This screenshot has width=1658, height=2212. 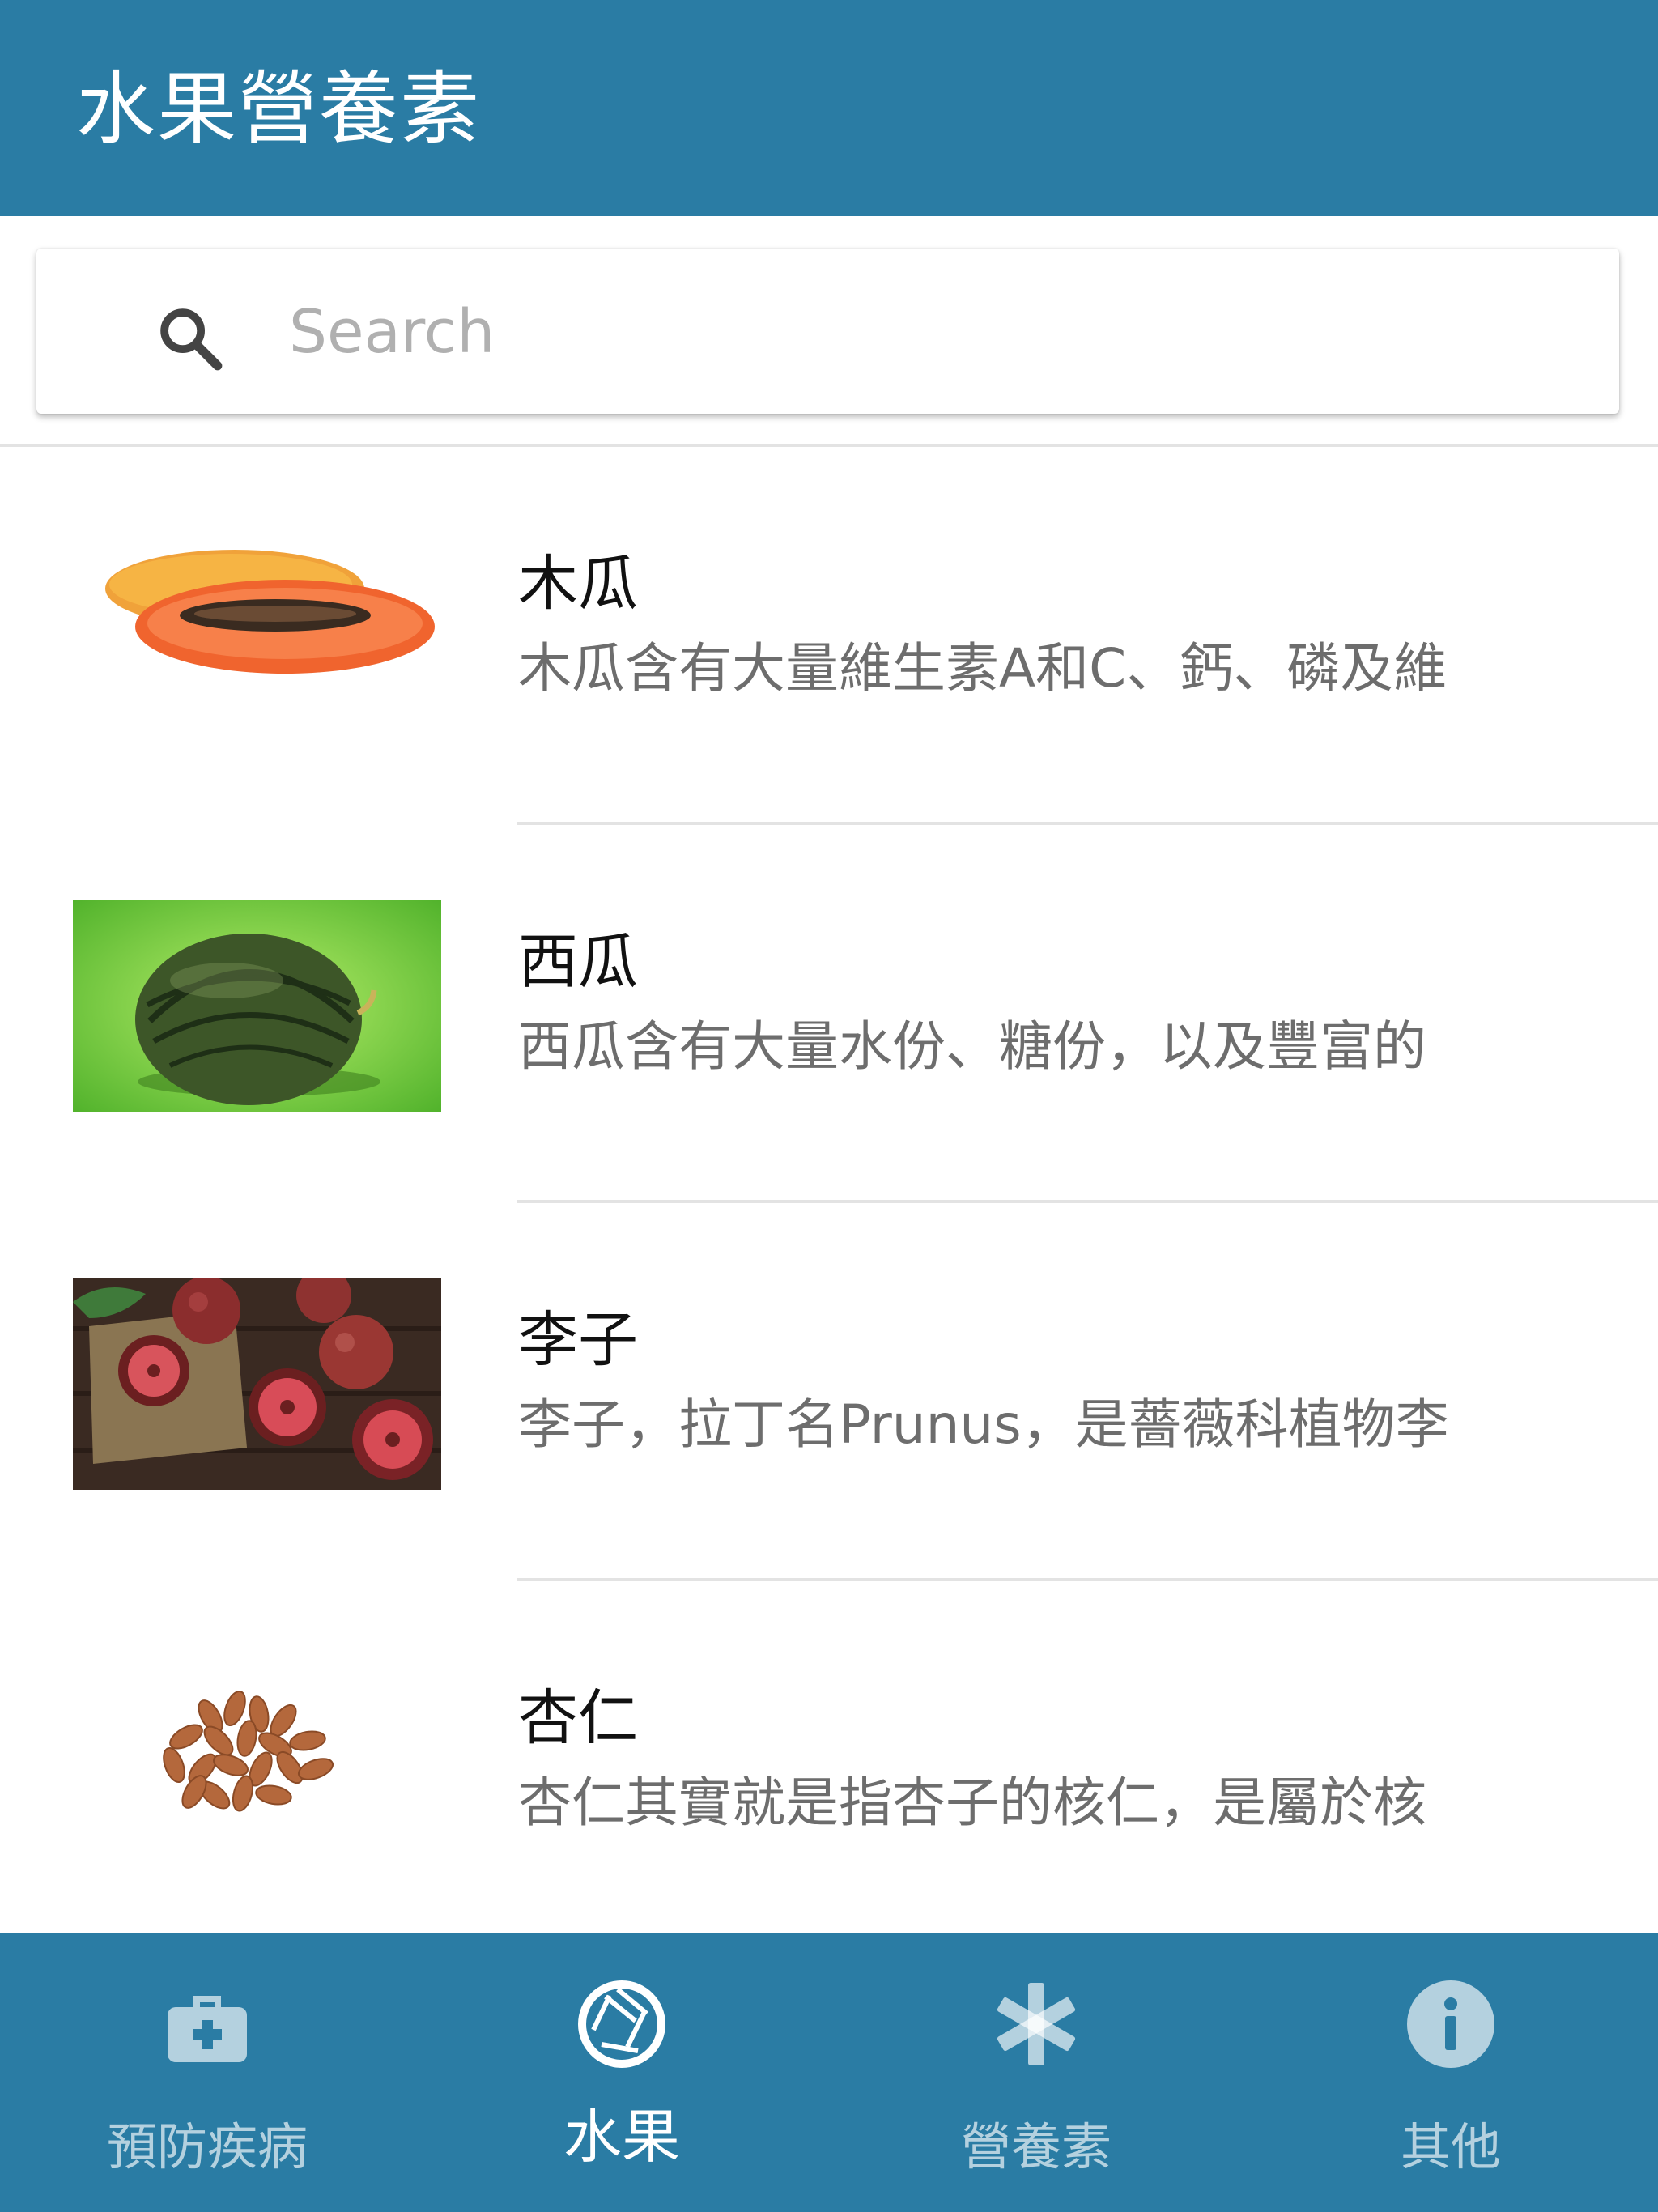 I want to click on nav-item-nutrients: 營養素, so click(x=1036, y=2072).